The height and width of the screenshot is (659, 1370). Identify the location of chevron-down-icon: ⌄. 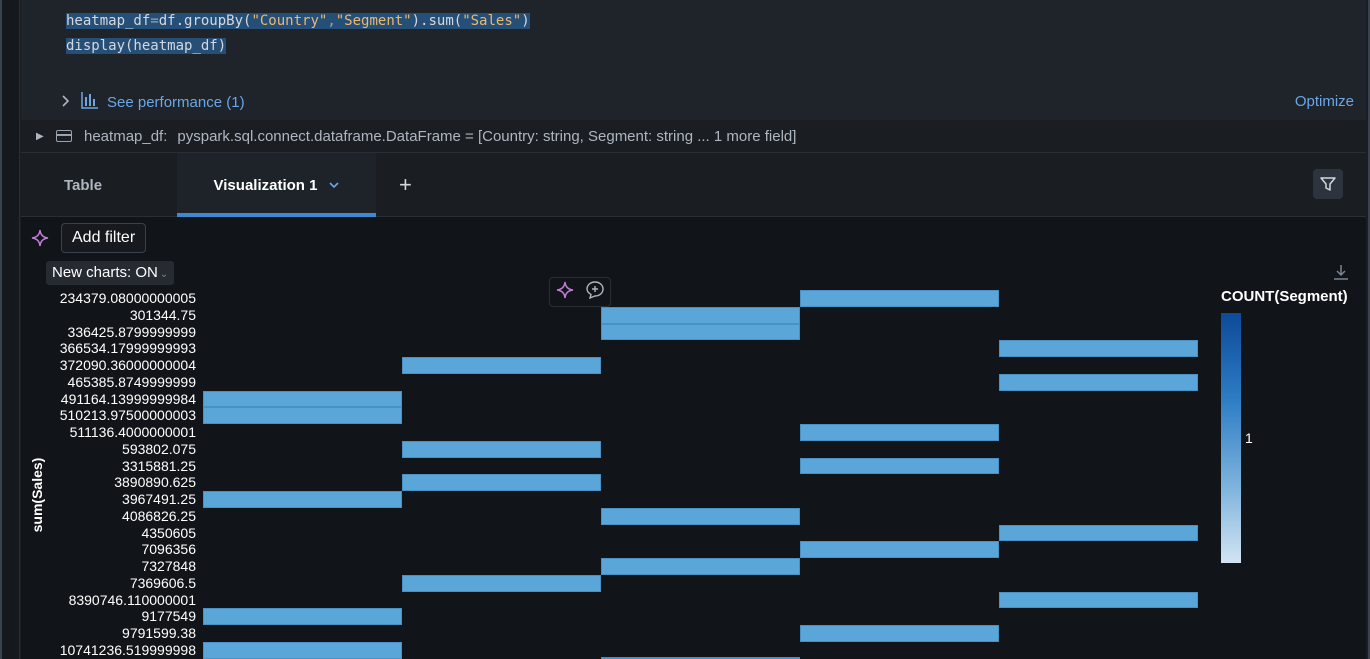
(164, 274).